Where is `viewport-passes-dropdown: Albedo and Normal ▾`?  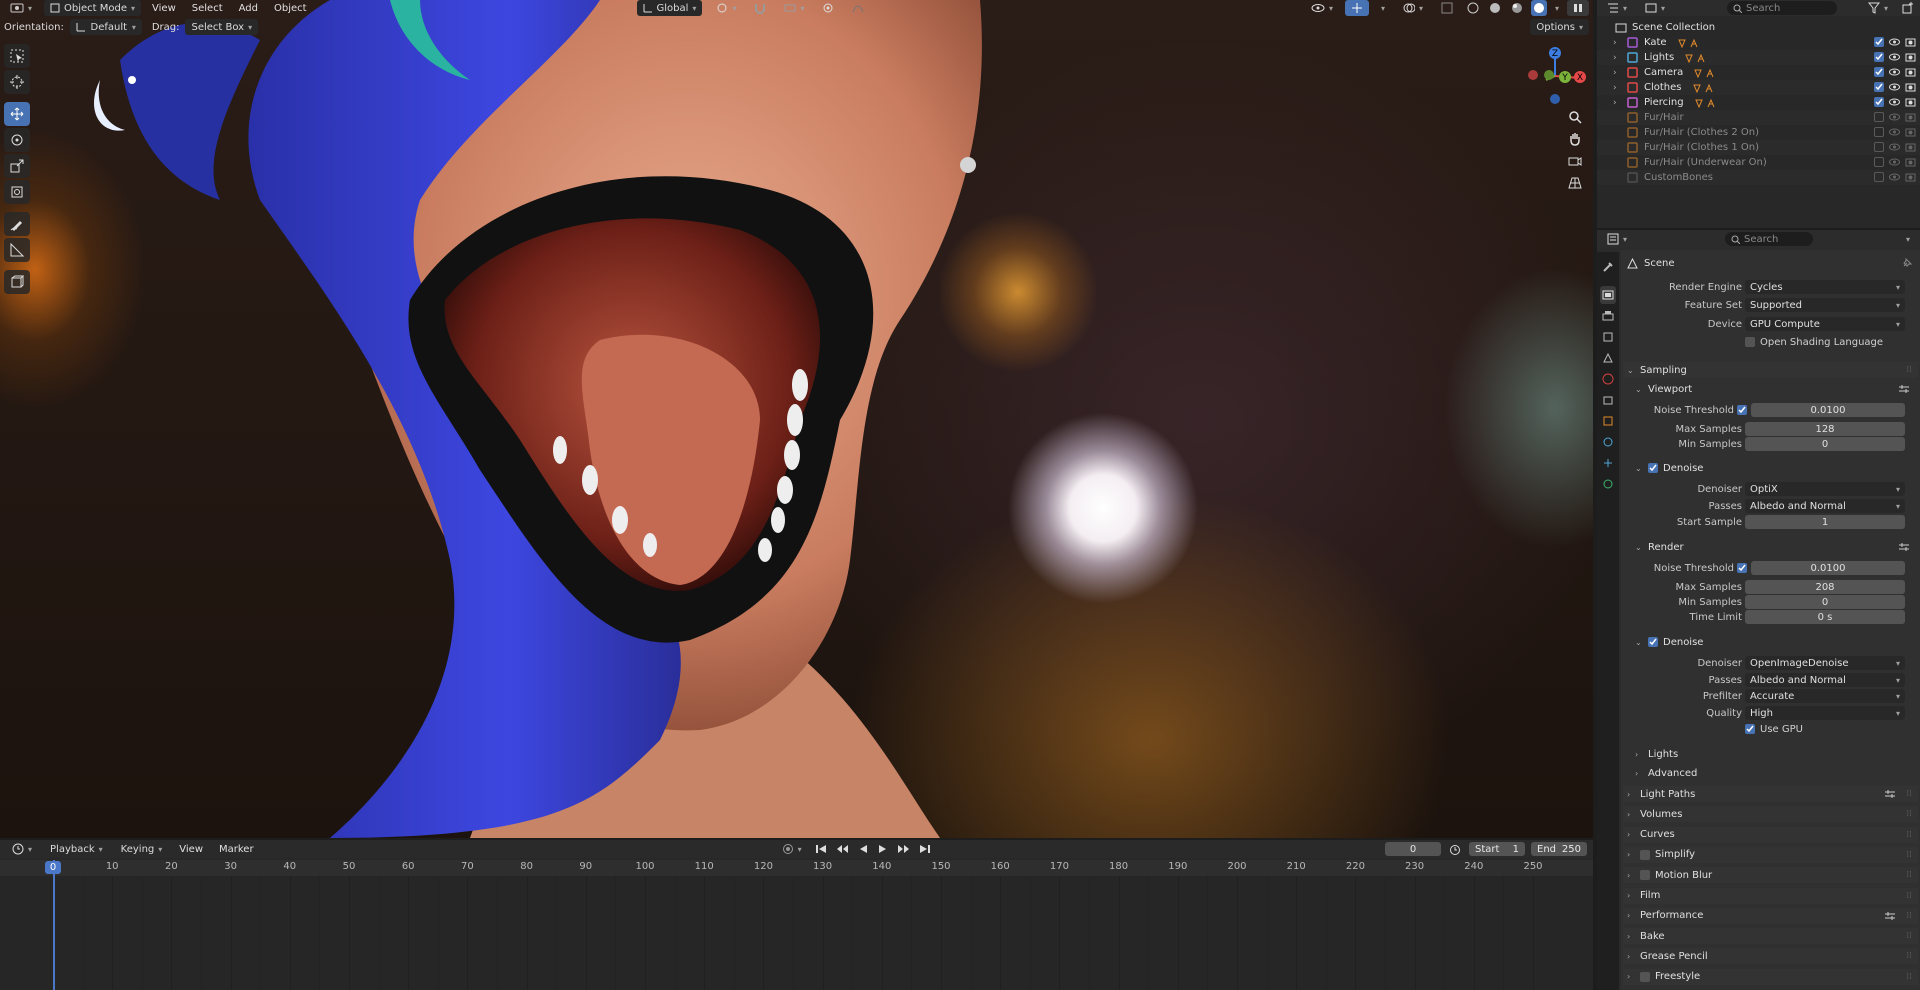
viewport-passes-dropdown: Albedo and Normal ▾ is located at coordinates (1825, 506).